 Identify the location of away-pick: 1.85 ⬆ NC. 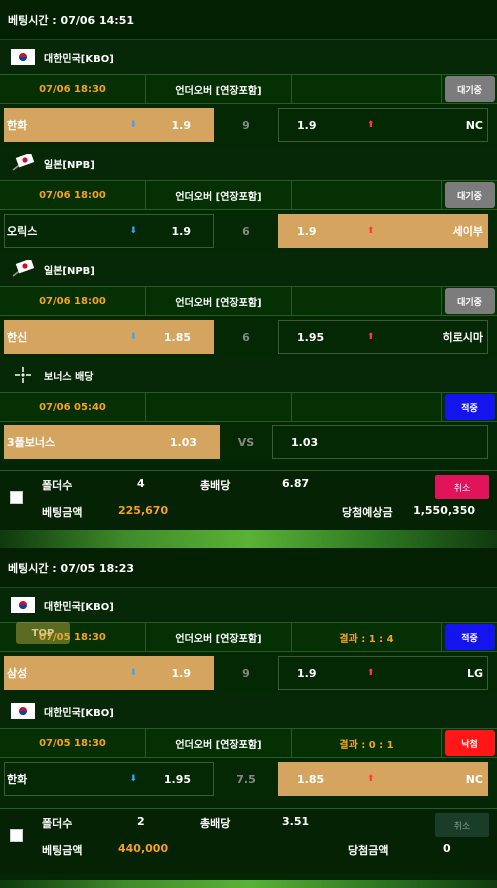
(383, 779).